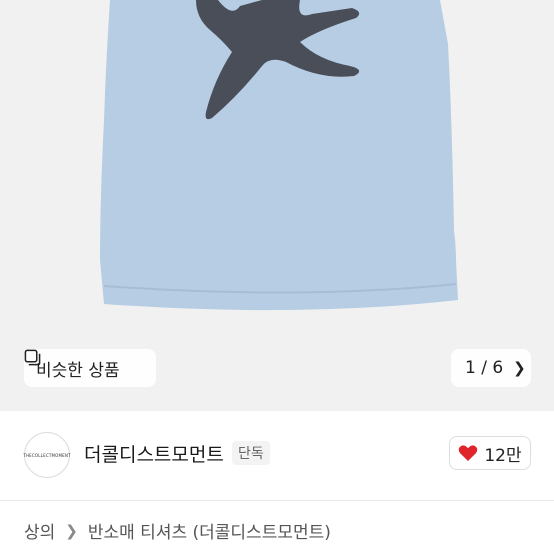  I want to click on heart-icon, so click(468, 453).